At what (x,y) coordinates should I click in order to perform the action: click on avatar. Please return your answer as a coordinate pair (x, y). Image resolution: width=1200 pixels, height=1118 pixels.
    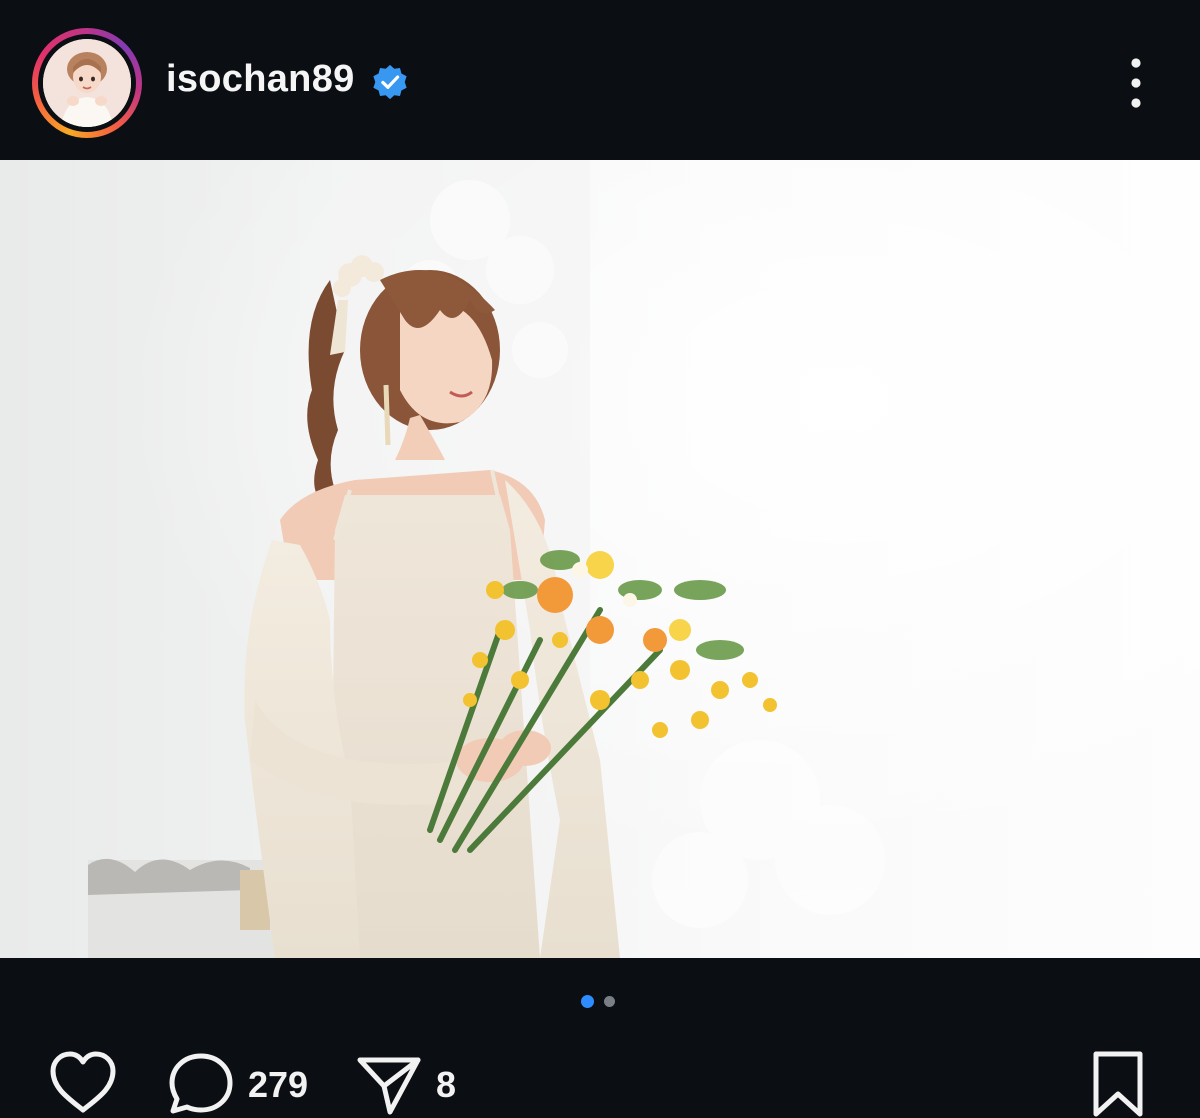
    Looking at the image, I should click on (87, 83).